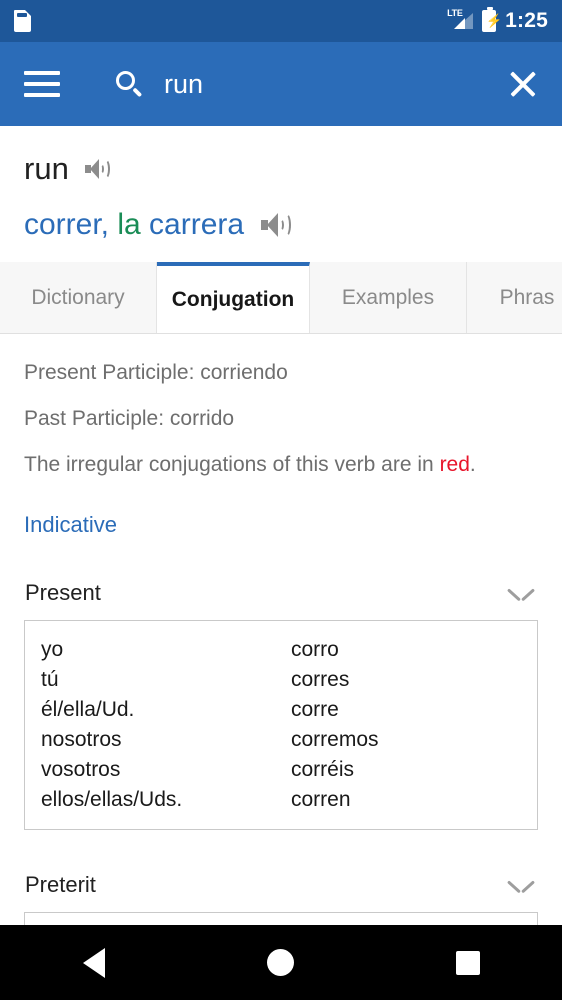 The height and width of the screenshot is (1000, 562). Describe the element at coordinates (281, 740) in the screenshot. I see `table-row: nosotros corremos` at that location.